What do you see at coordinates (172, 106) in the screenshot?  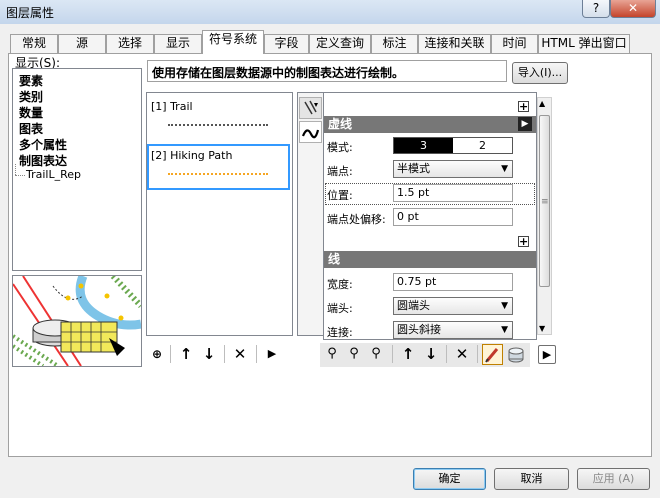 I see `rep-trail-label: [1] Trail` at bounding box center [172, 106].